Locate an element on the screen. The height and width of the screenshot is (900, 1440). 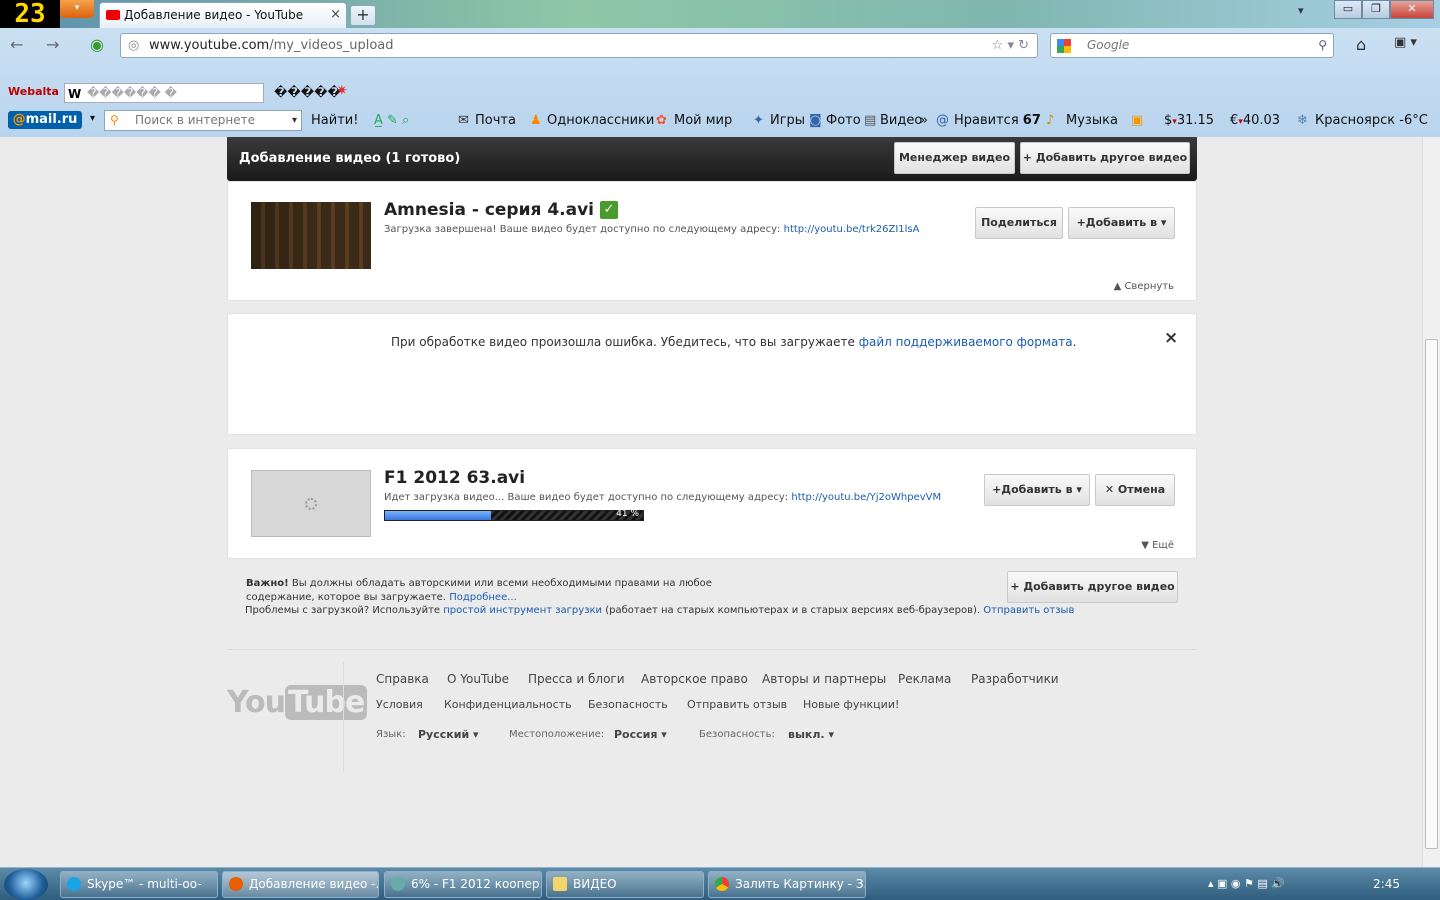
more-link: ▼ Ещё is located at coordinates (1157, 545).